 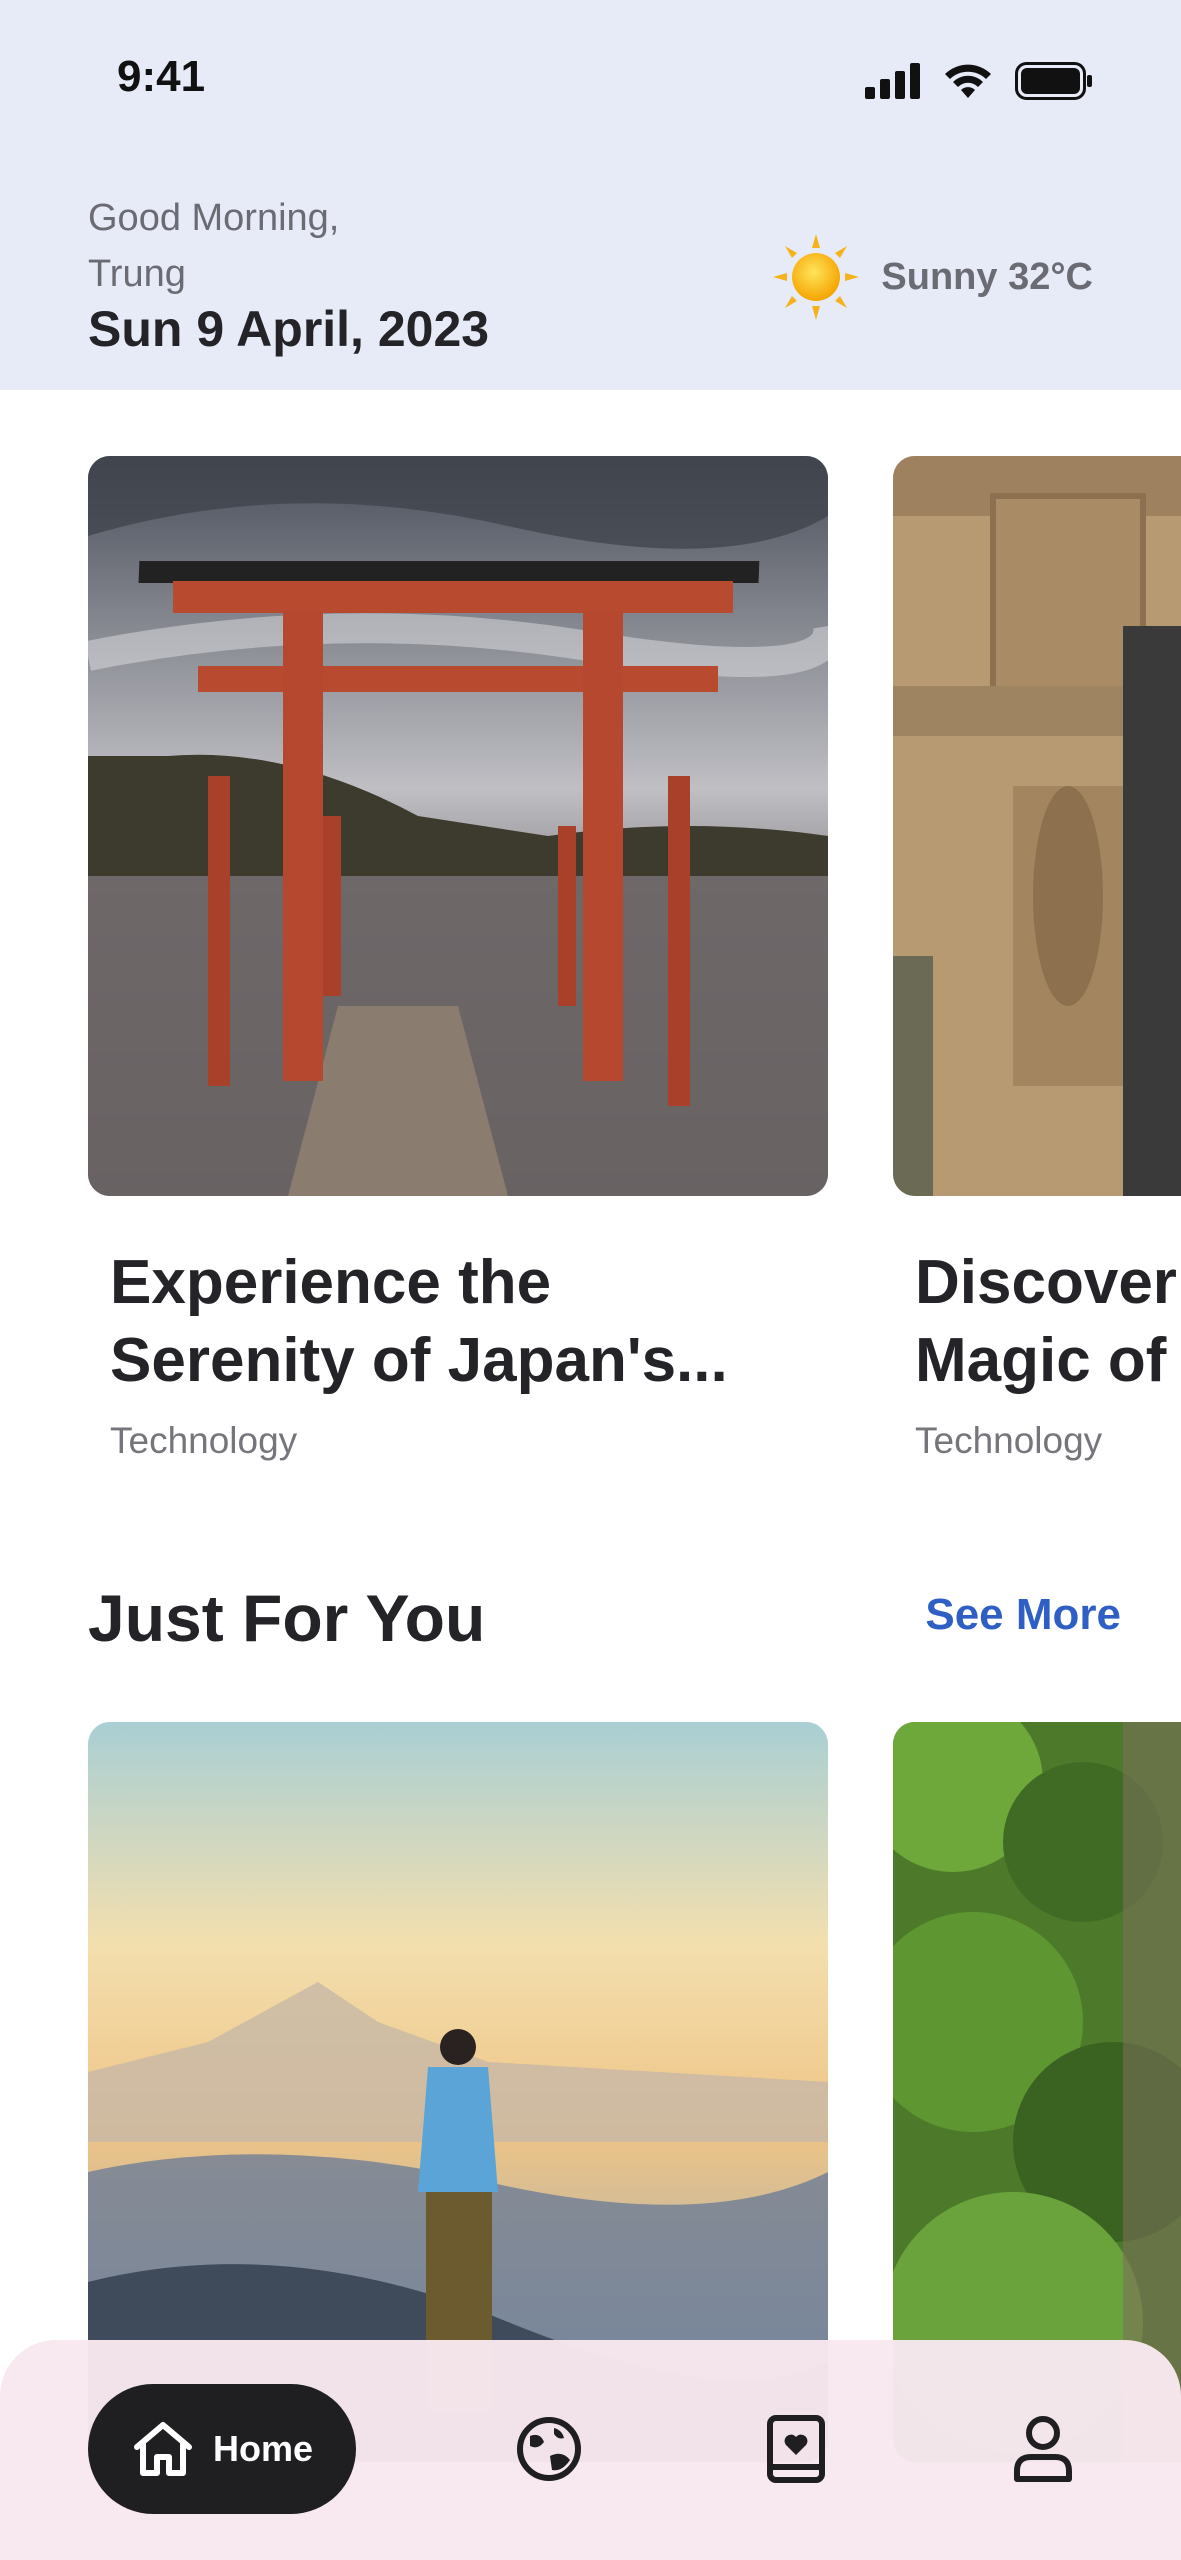 I want to click on greeting-line-1: Good Morning,, so click(x=214, y=218).